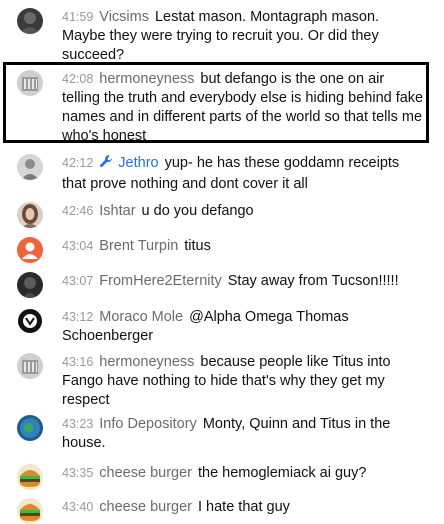 This screenshot has height=524, width=444. I want to click on dark-figure-avatar-icon, so click(30, 285).